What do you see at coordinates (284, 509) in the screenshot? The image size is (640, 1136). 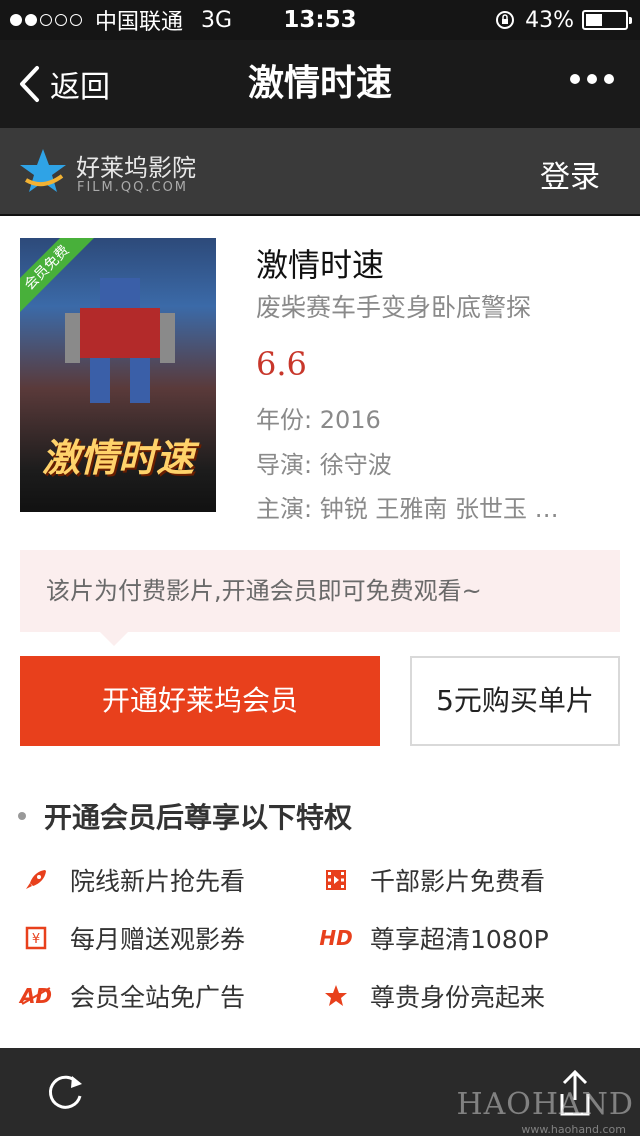 I see `cast-label: 主演:` at bounding box center [284, 509].